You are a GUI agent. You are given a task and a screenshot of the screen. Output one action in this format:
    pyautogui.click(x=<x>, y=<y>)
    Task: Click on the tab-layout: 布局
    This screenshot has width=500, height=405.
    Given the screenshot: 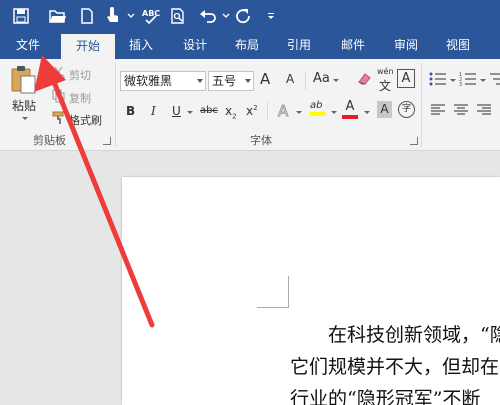 What is the action you would take?
    pyautogui.click(x=247, y=45)
    